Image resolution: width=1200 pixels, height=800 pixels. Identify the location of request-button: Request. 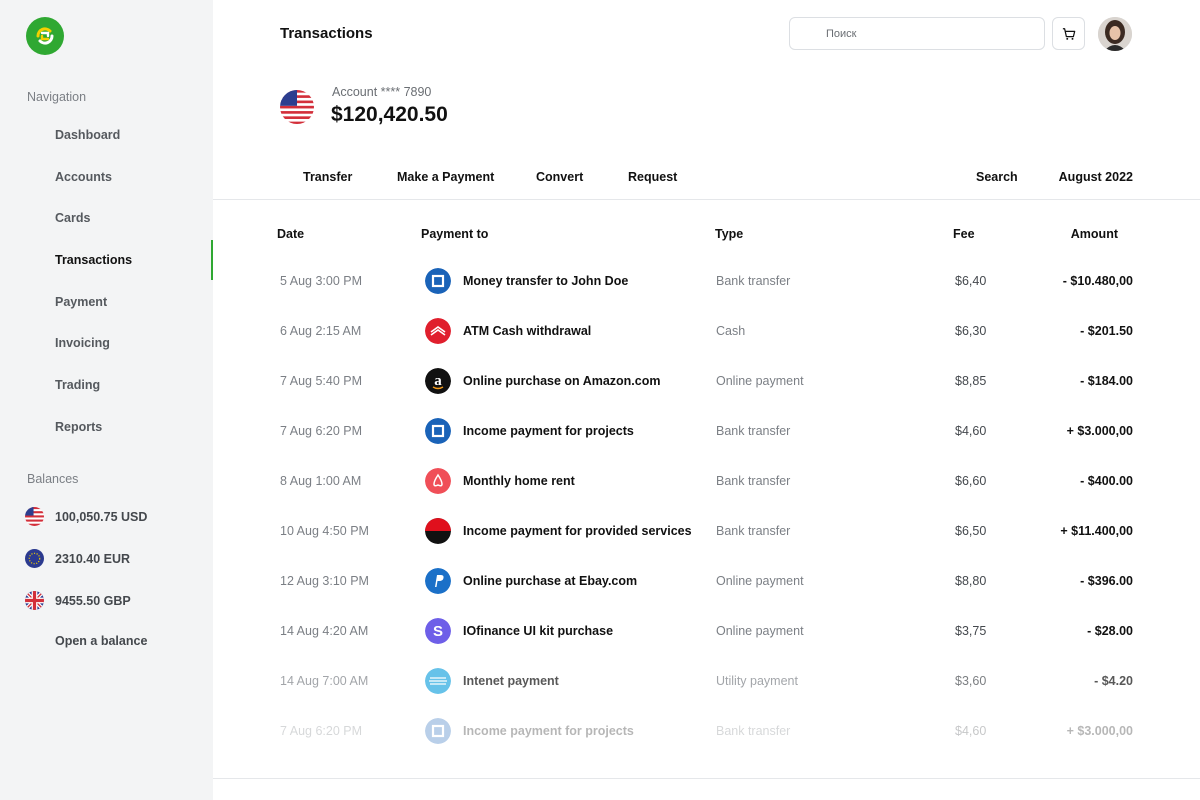
(652, 177).